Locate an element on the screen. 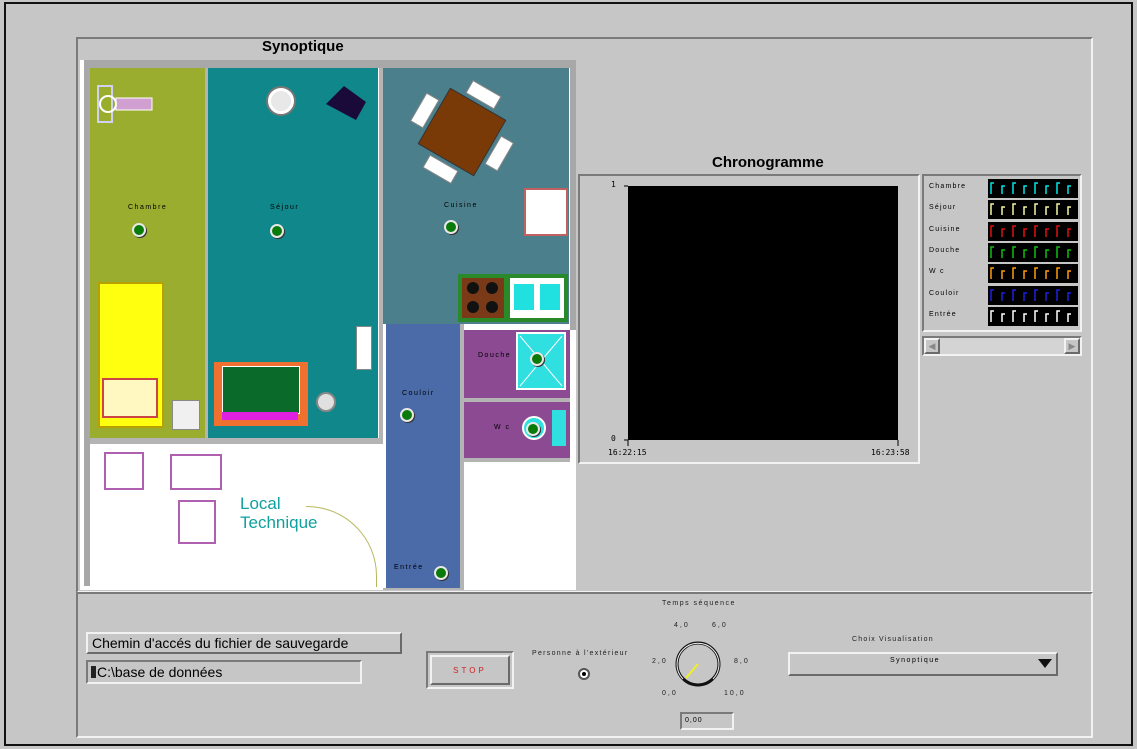 Image resolution: width=1137 pixels, height=749 pixels. sofa is located at coordinates (261, 394).